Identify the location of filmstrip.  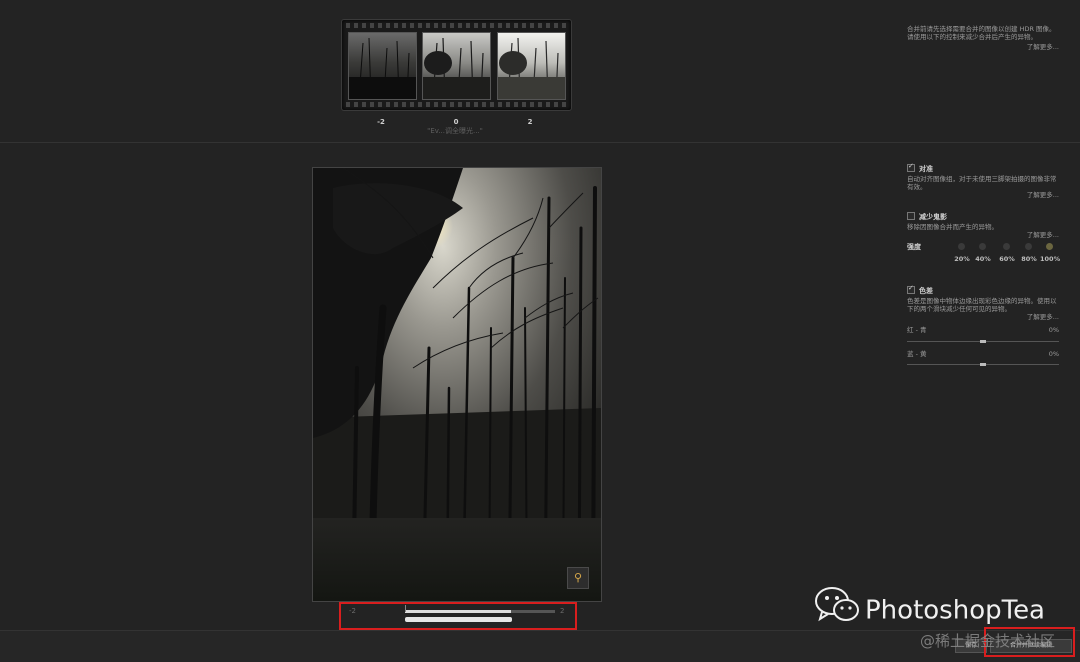
(456, 65).